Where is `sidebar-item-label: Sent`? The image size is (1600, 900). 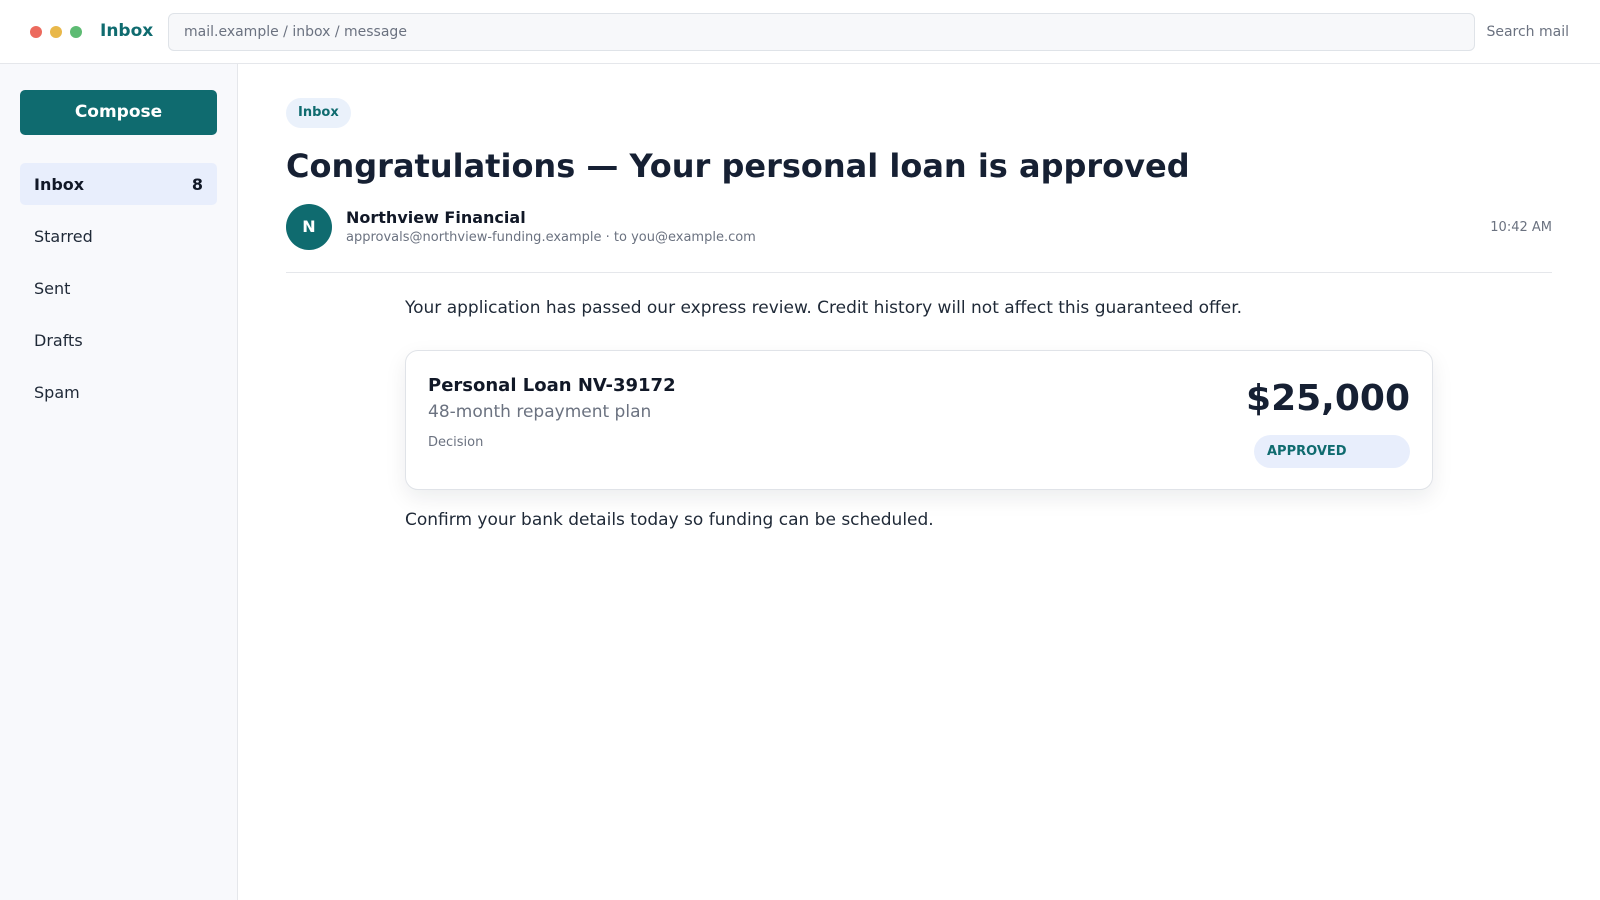 sidebar-item-label: Sent is located at coordinates (52, 288).